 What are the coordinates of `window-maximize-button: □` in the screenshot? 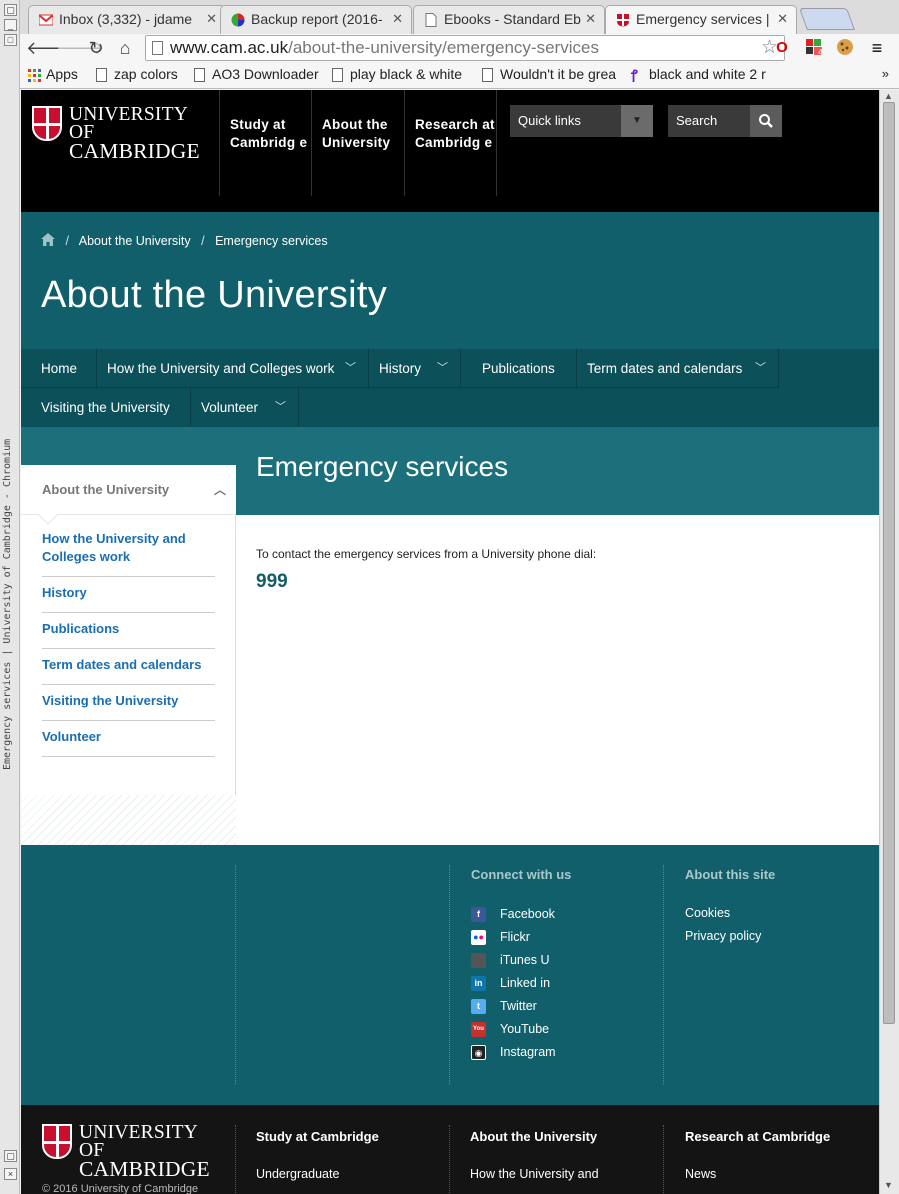 It's located at (10, 40).